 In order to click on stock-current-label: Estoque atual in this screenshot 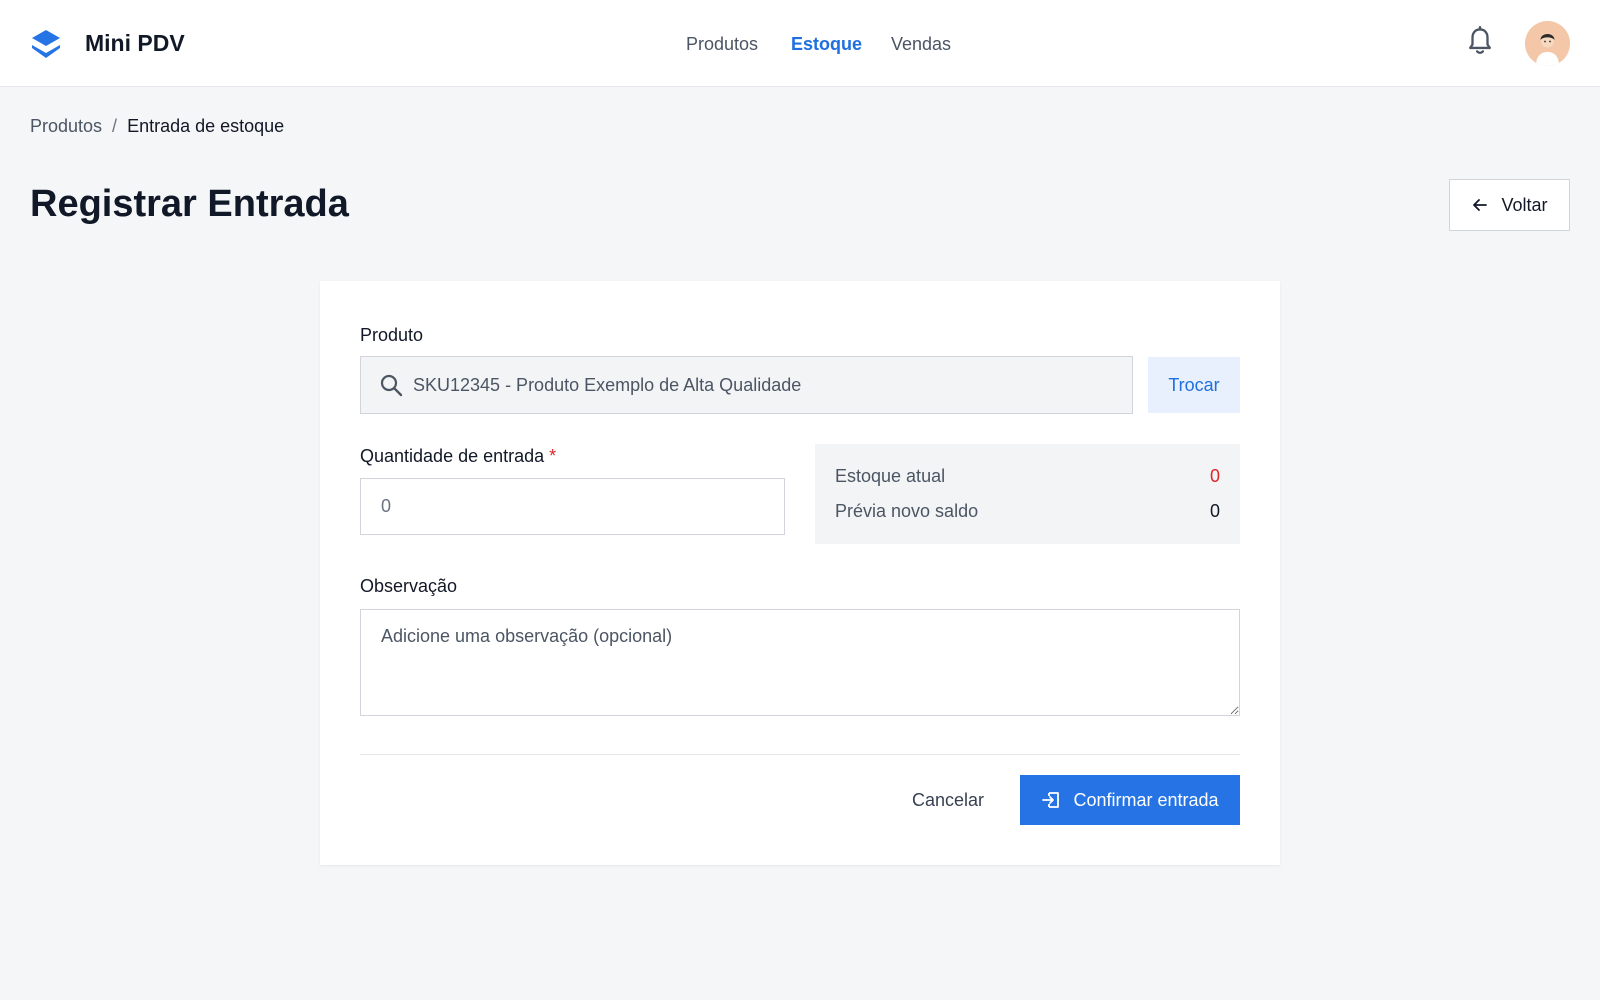, I will do `click(890, 476)`.